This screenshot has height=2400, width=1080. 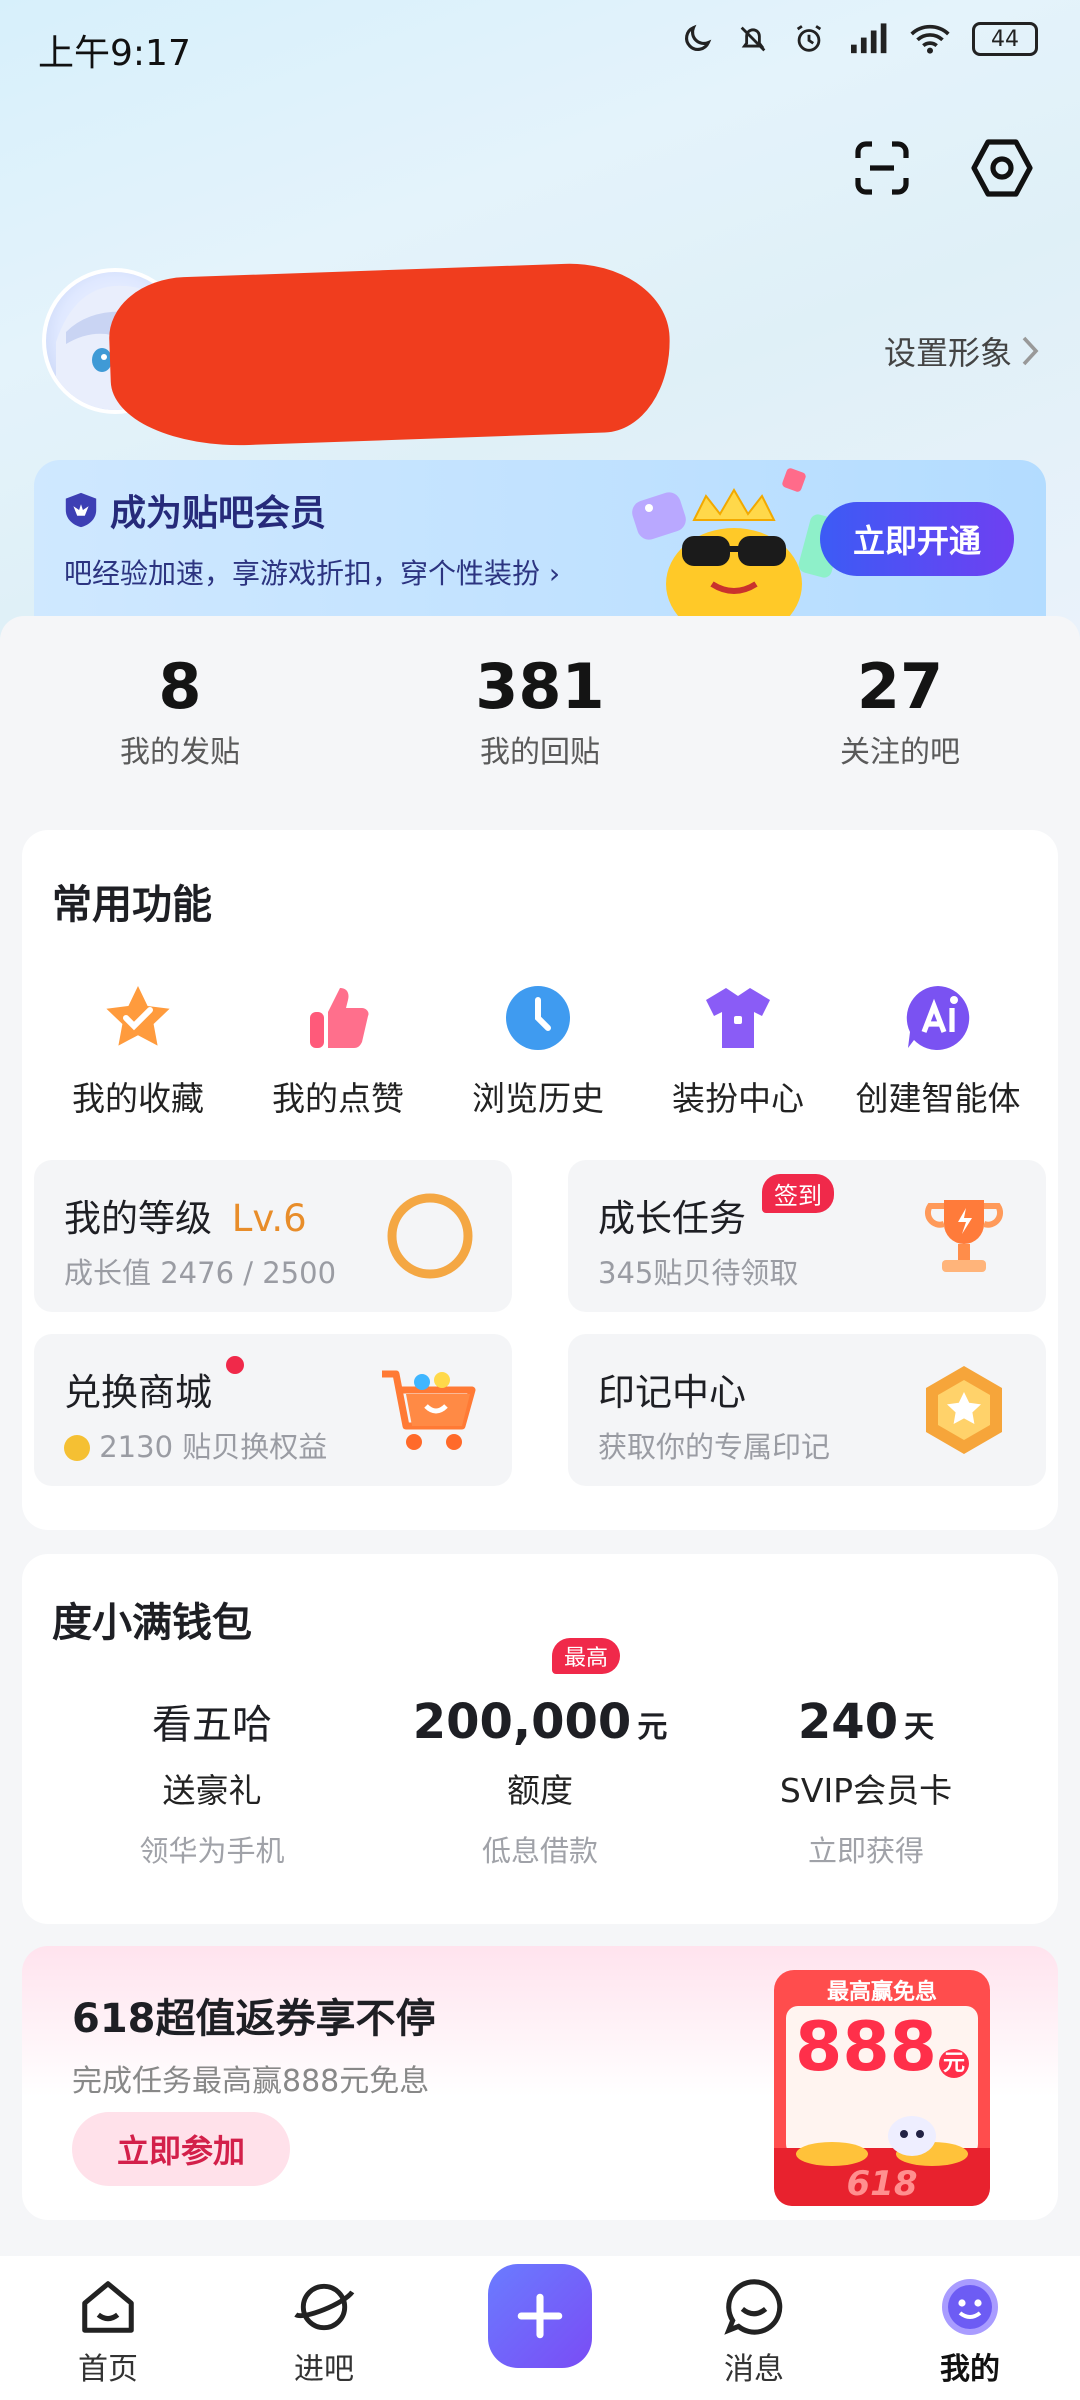 I want to click on signal-icon, so click(x=868, y=39).